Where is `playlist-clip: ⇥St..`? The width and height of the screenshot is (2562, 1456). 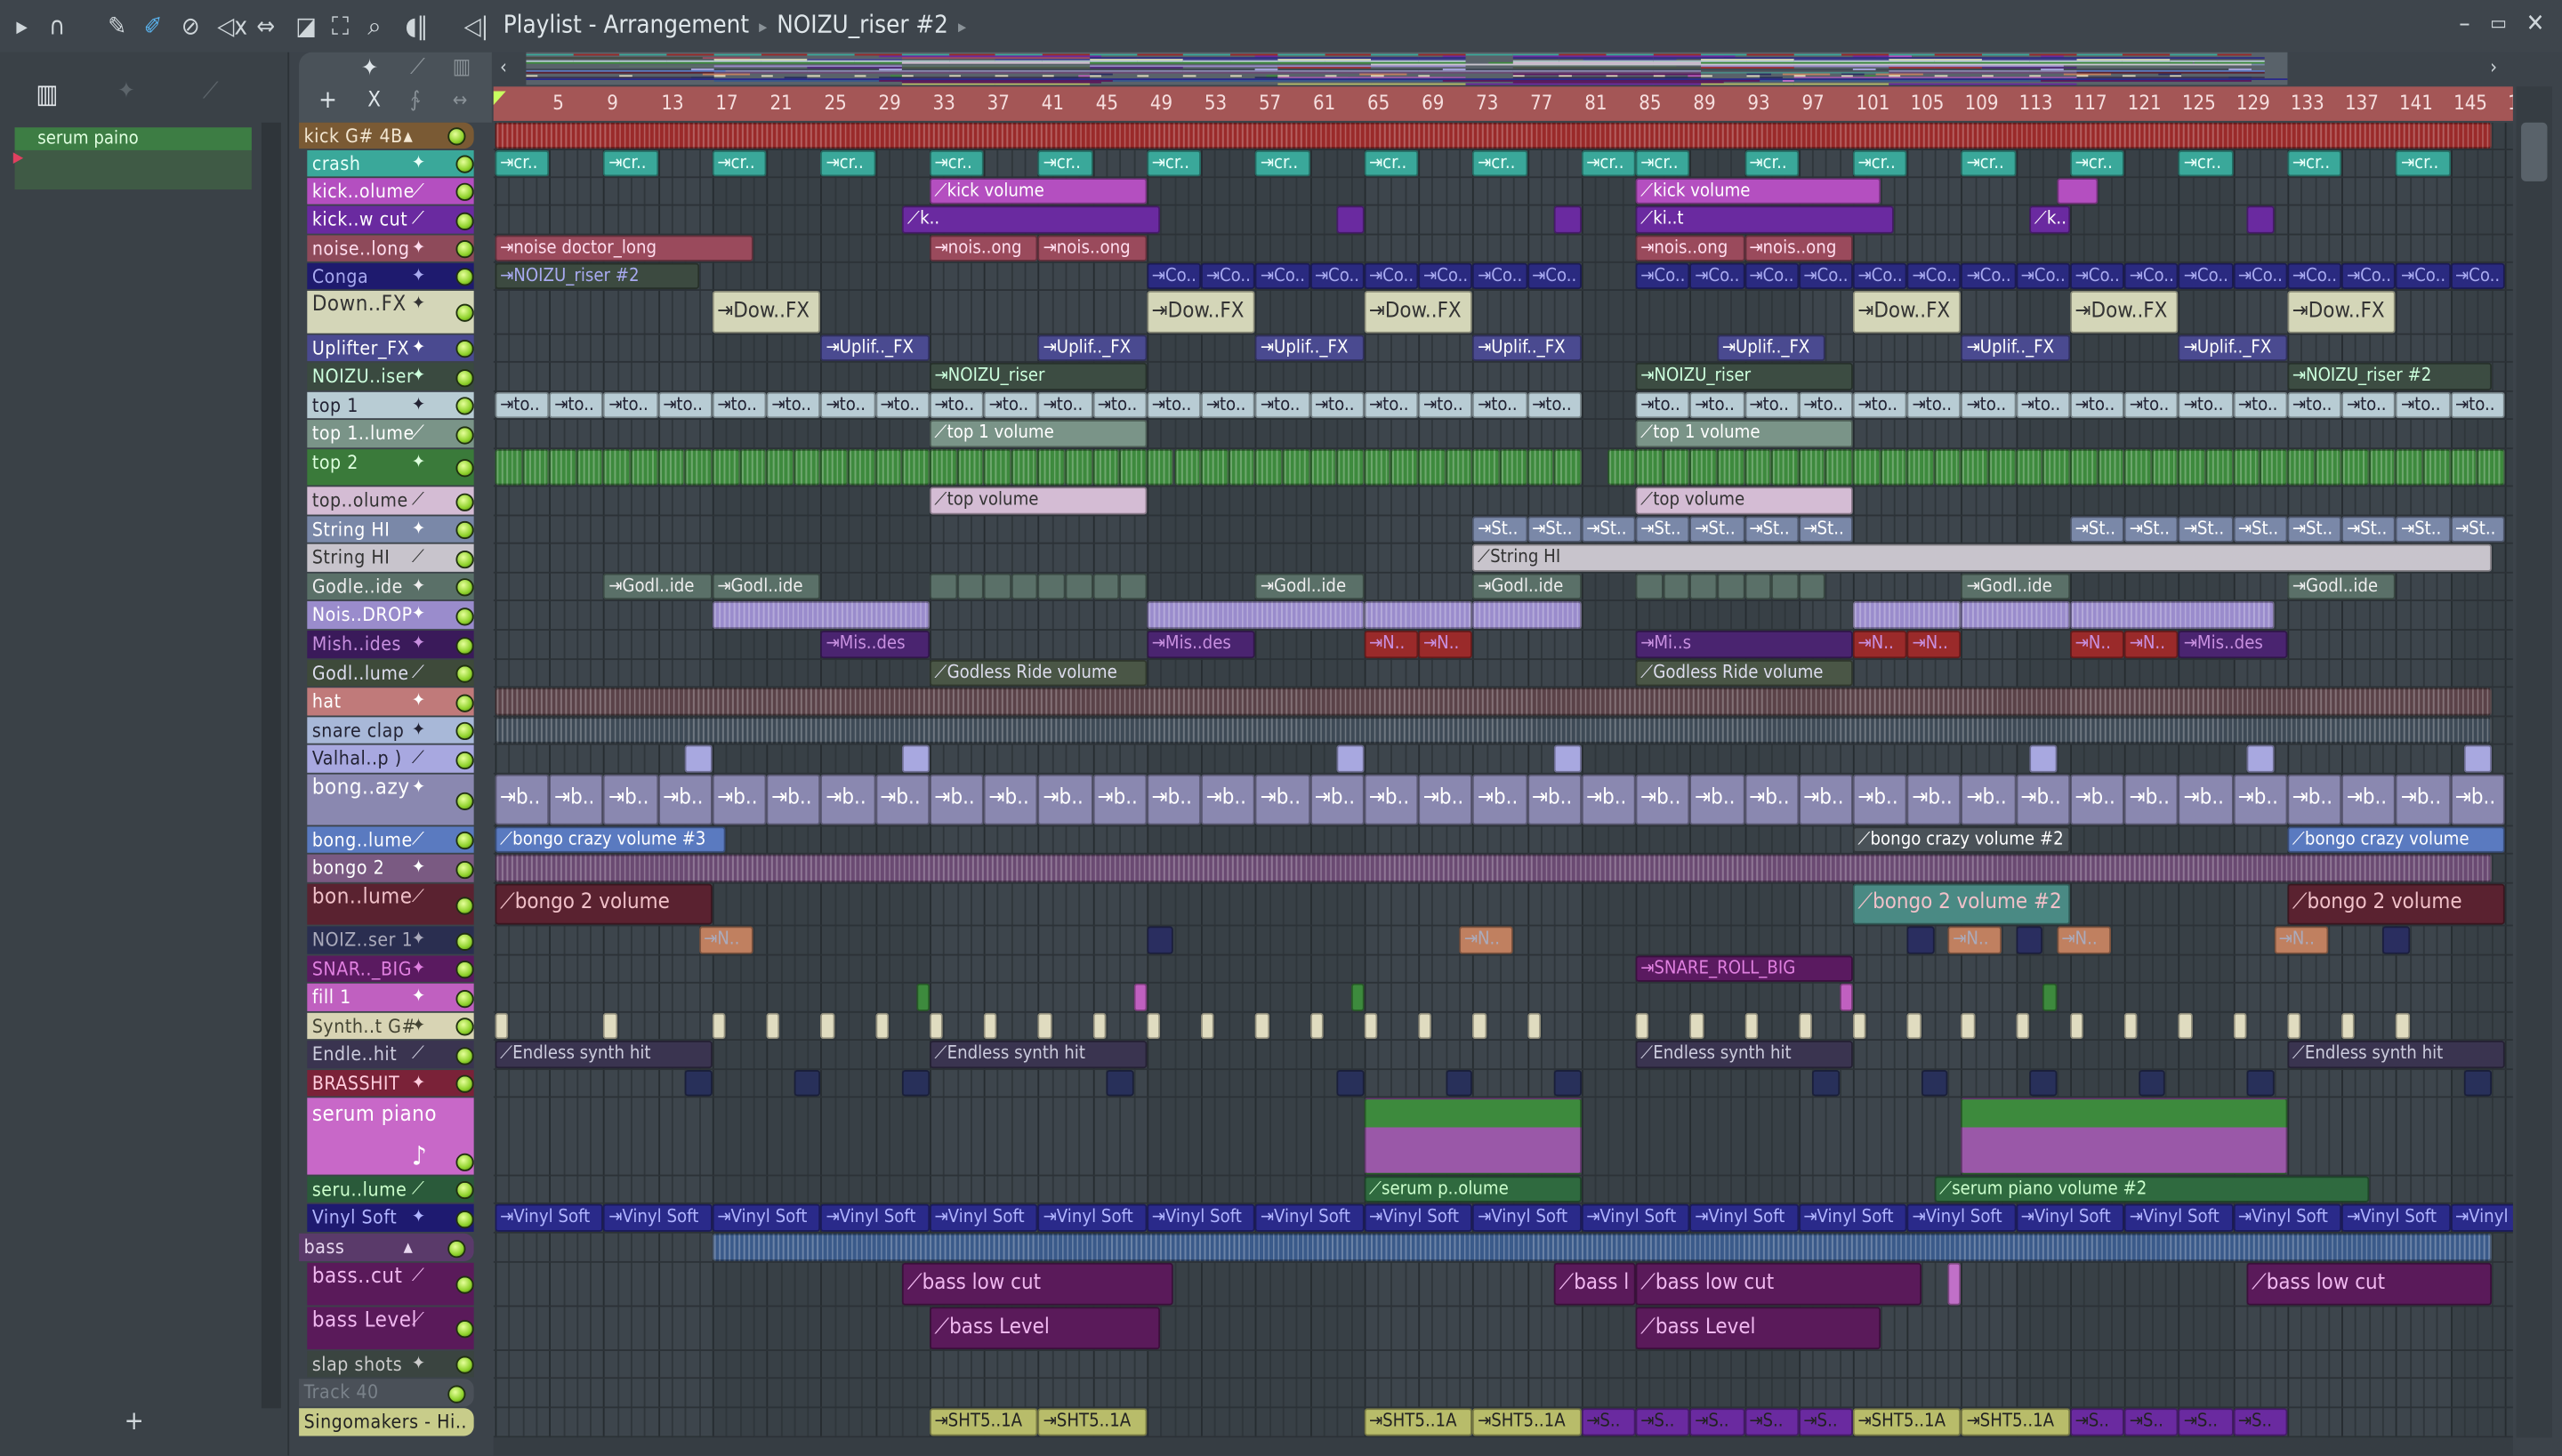 playlist-clip: ⇥St.. is located at coordinates (1499, 529).